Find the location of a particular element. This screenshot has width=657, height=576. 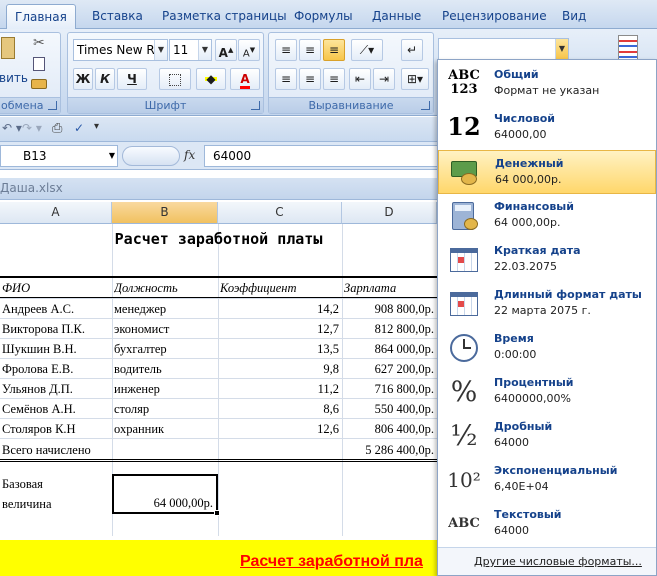

align-center-button: ≡ is located at coordinates (310, 79).